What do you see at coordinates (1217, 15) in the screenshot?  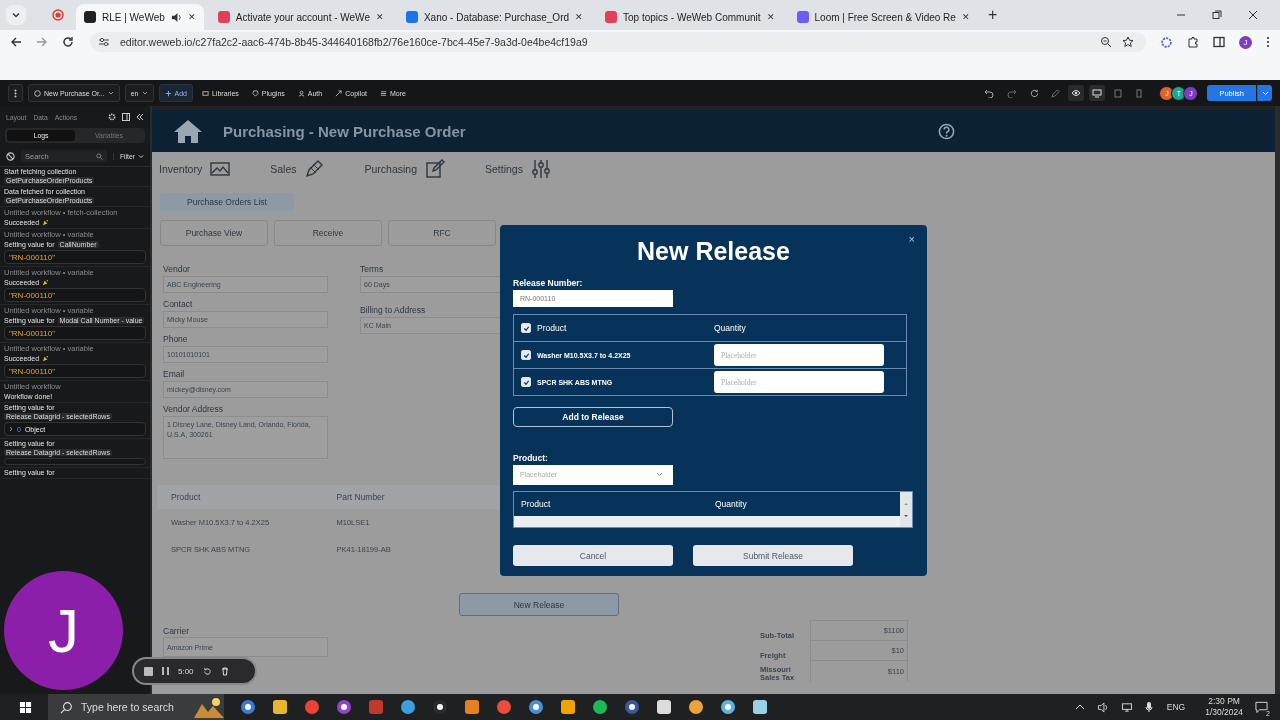 I see `restore-icon` at bounding box center [1217, 15].